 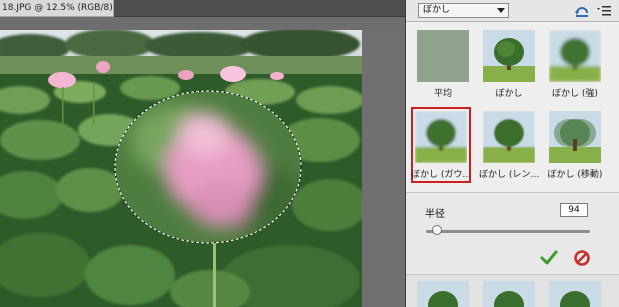 What do you see at coordinates (443, 56) in the screenshot?
I see `average-preview-icon` at bounding box center [443, 56].